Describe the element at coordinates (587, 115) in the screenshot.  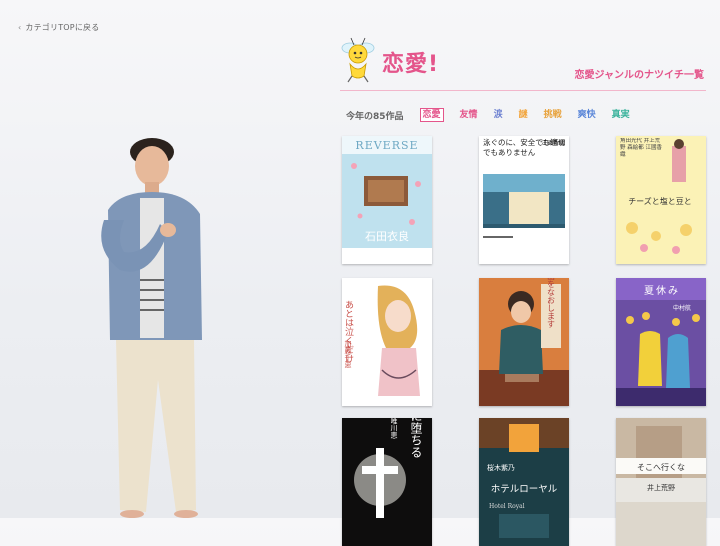
I see `tab-refreshing: 爽快` at that location.